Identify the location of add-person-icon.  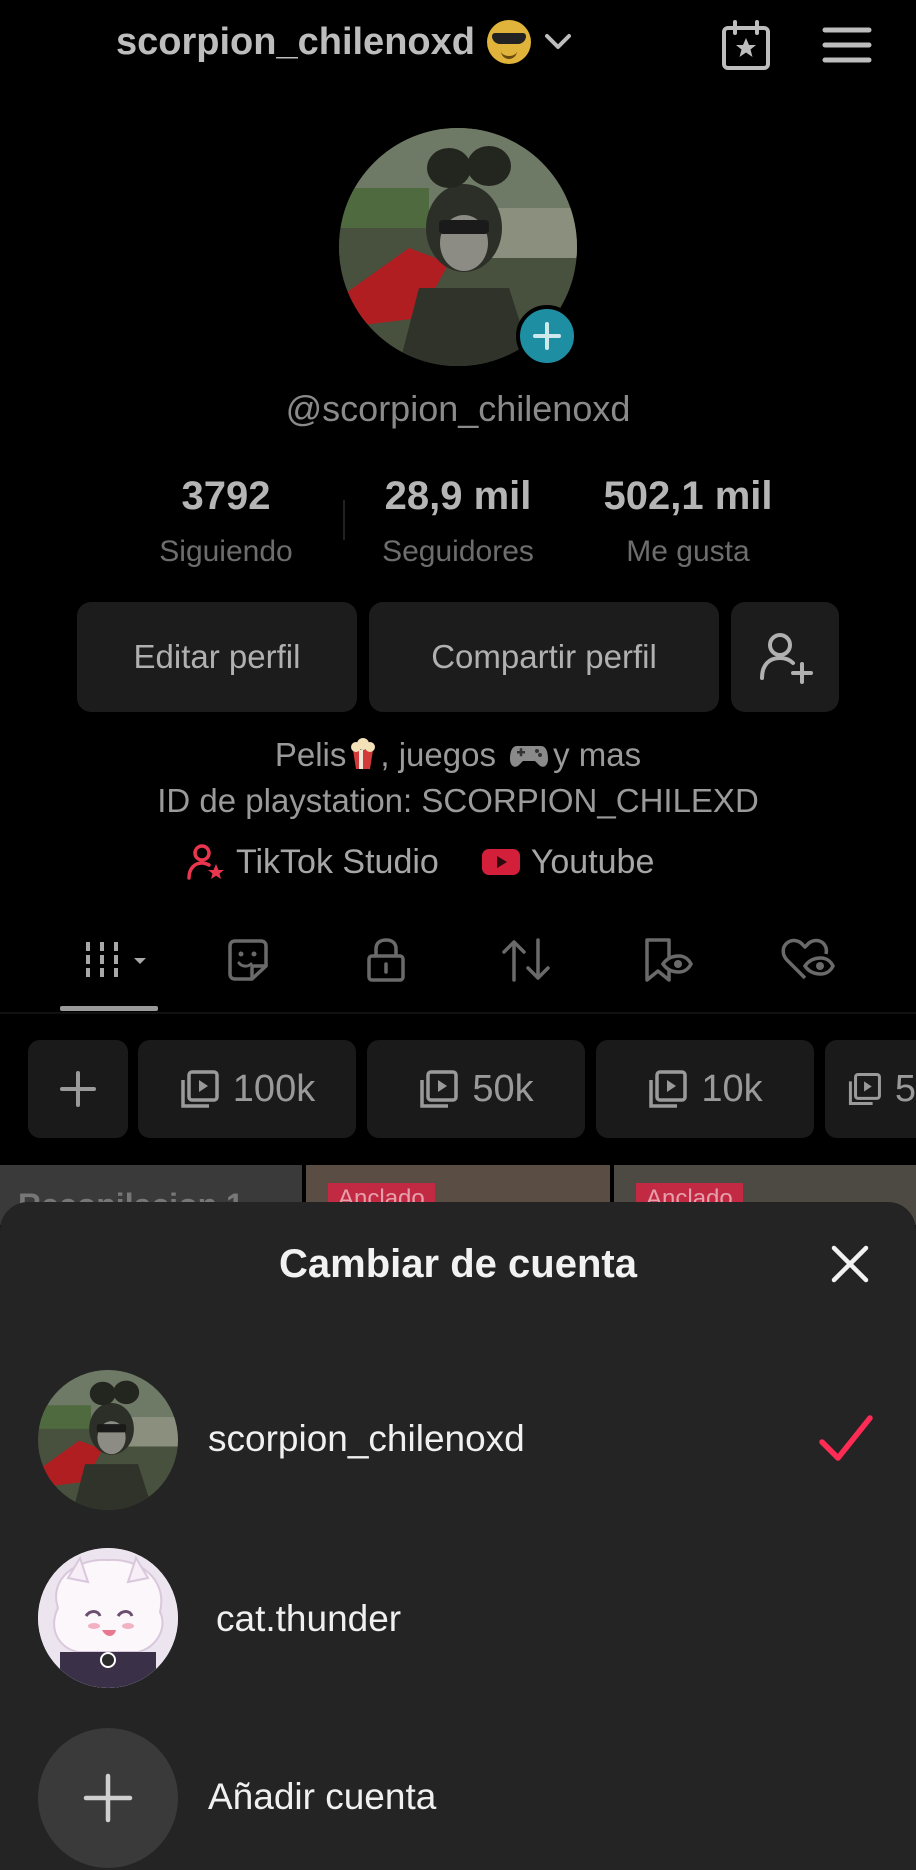
(786, 658).